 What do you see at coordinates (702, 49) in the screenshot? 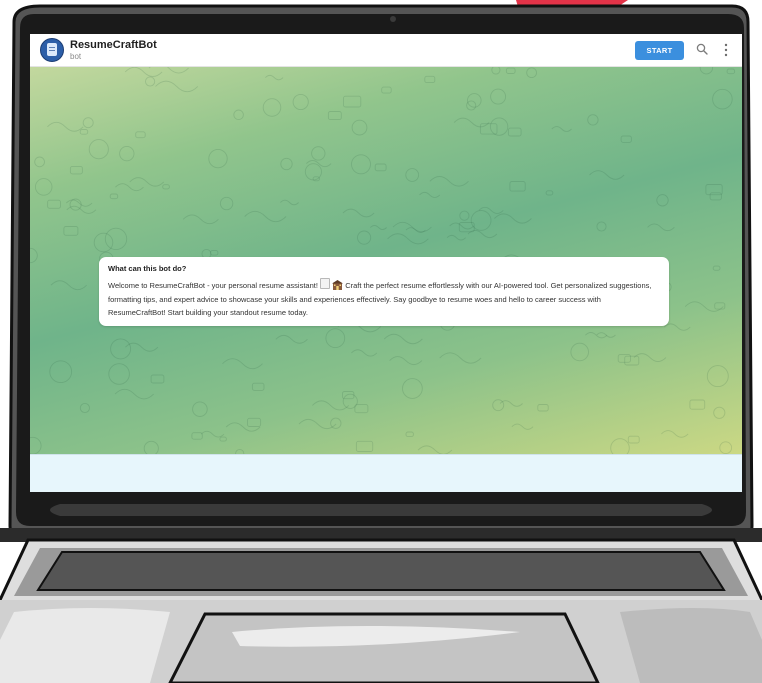
I see `search-icon` at bounding box center [702, 49].